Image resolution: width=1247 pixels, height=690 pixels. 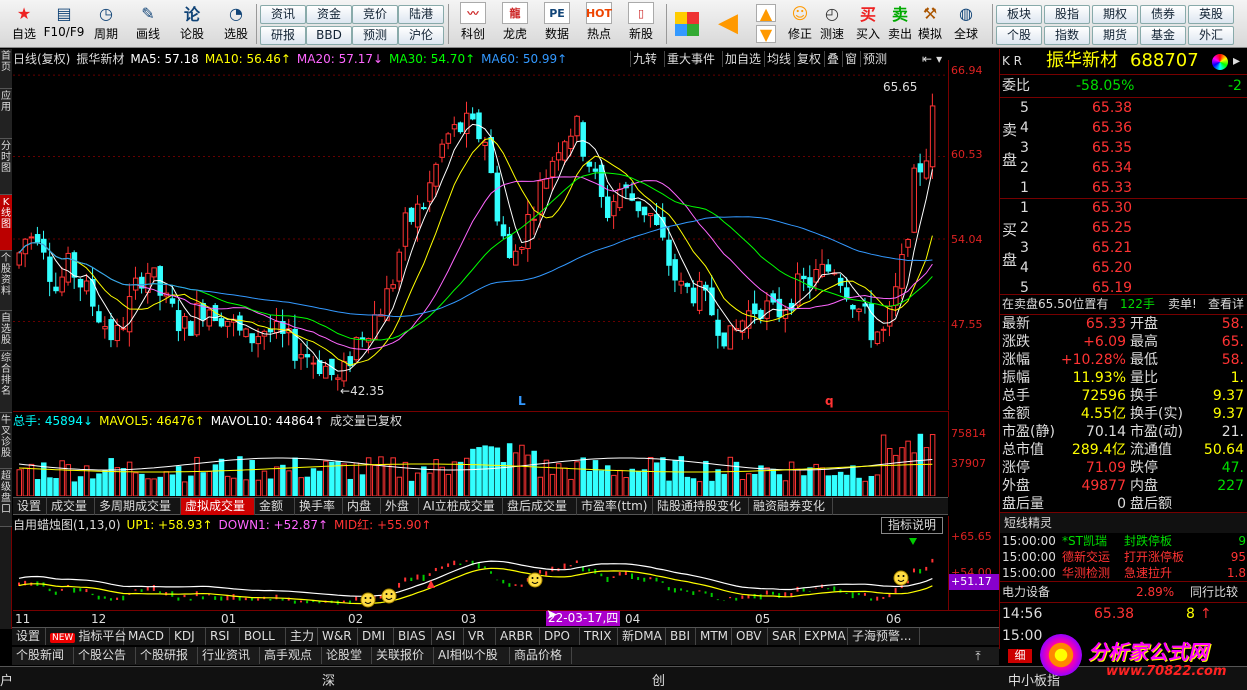 What do you see at coordinates (375, 14) in the screenshot?
I see `toolbar-small-button: 竞价` at bounding box center [375, 14].